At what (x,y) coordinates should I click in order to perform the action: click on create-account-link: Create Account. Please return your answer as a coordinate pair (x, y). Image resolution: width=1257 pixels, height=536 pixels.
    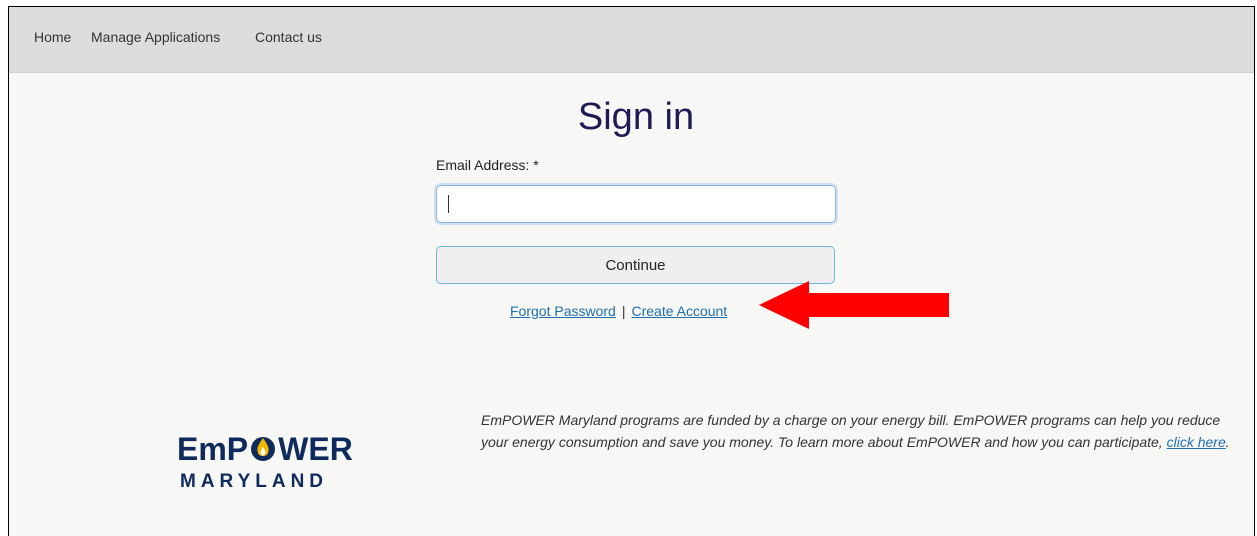
    Looking at the image, I should click on (679, 311).